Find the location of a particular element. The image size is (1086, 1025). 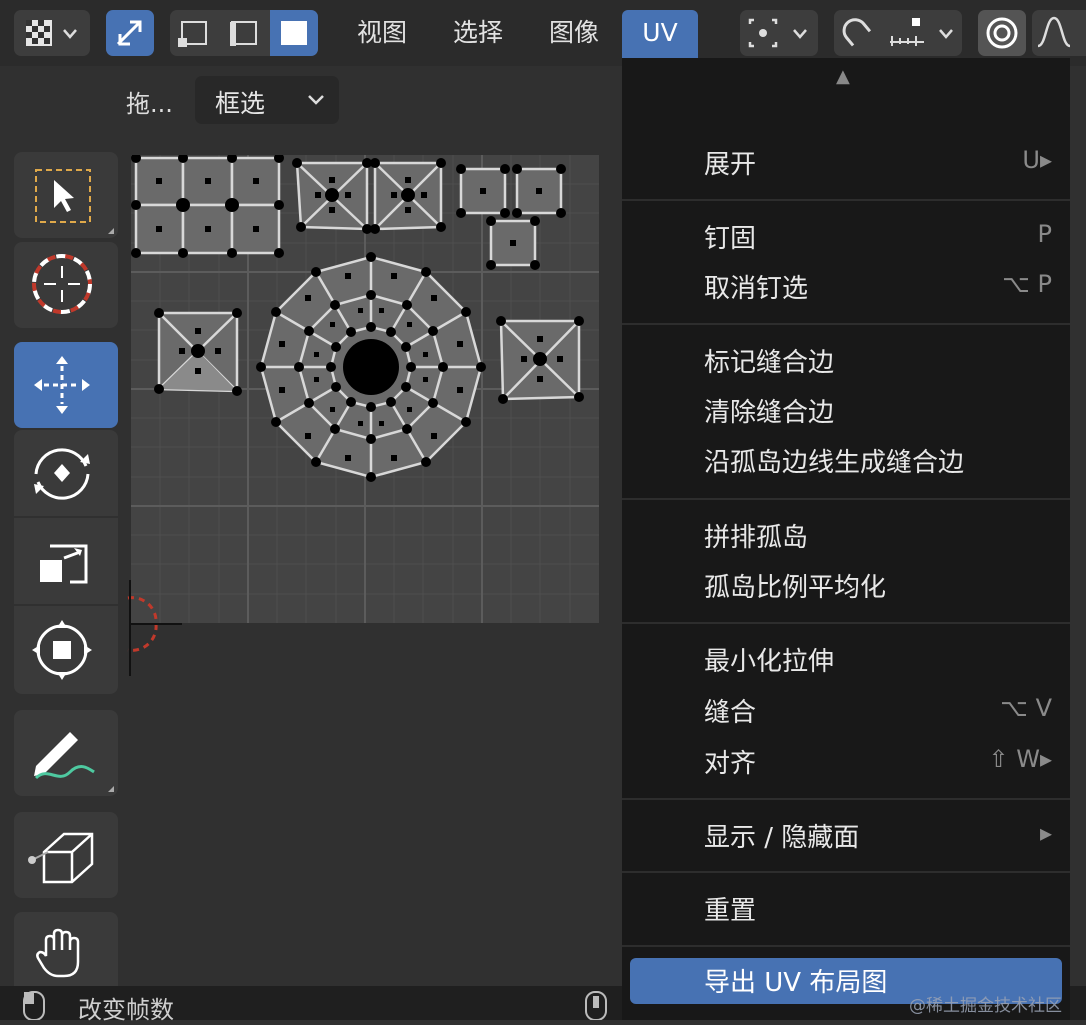

menu-item-align: 对齐 ⇧ W▸ is located at coordinates (846, 762).